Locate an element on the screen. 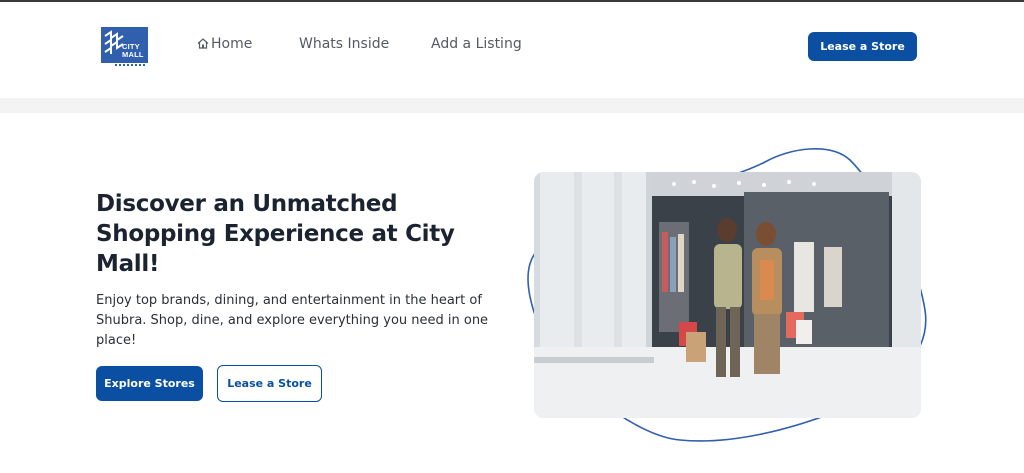 This screenshot has height=473, width=1024. city-mall-logo: CITY MALL is located at coordinates (124, 46).